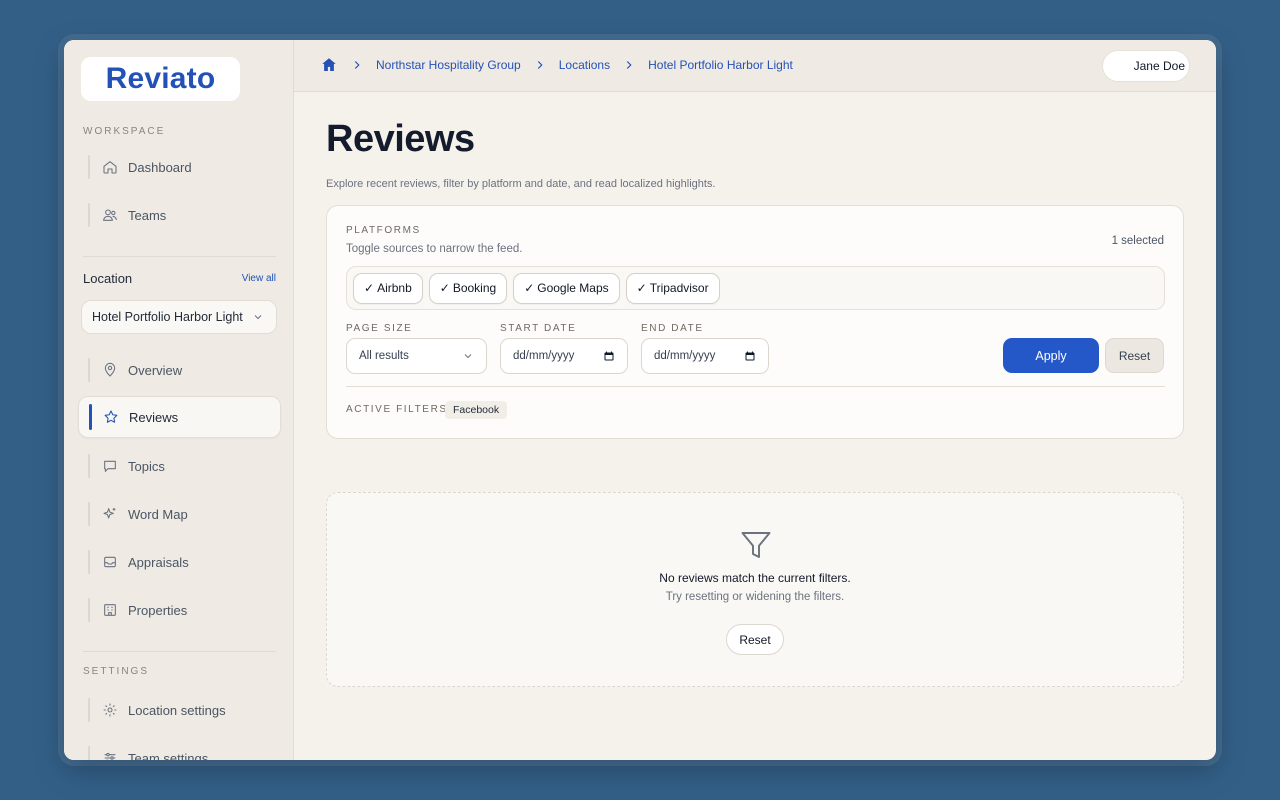 Image resolution: width=1280 pixels, height=800 pixels. What do you see at coordinates (147, 215) in the screenshot?
I see `sidebar-item-label: Teams` at bounding box center [147, 215].